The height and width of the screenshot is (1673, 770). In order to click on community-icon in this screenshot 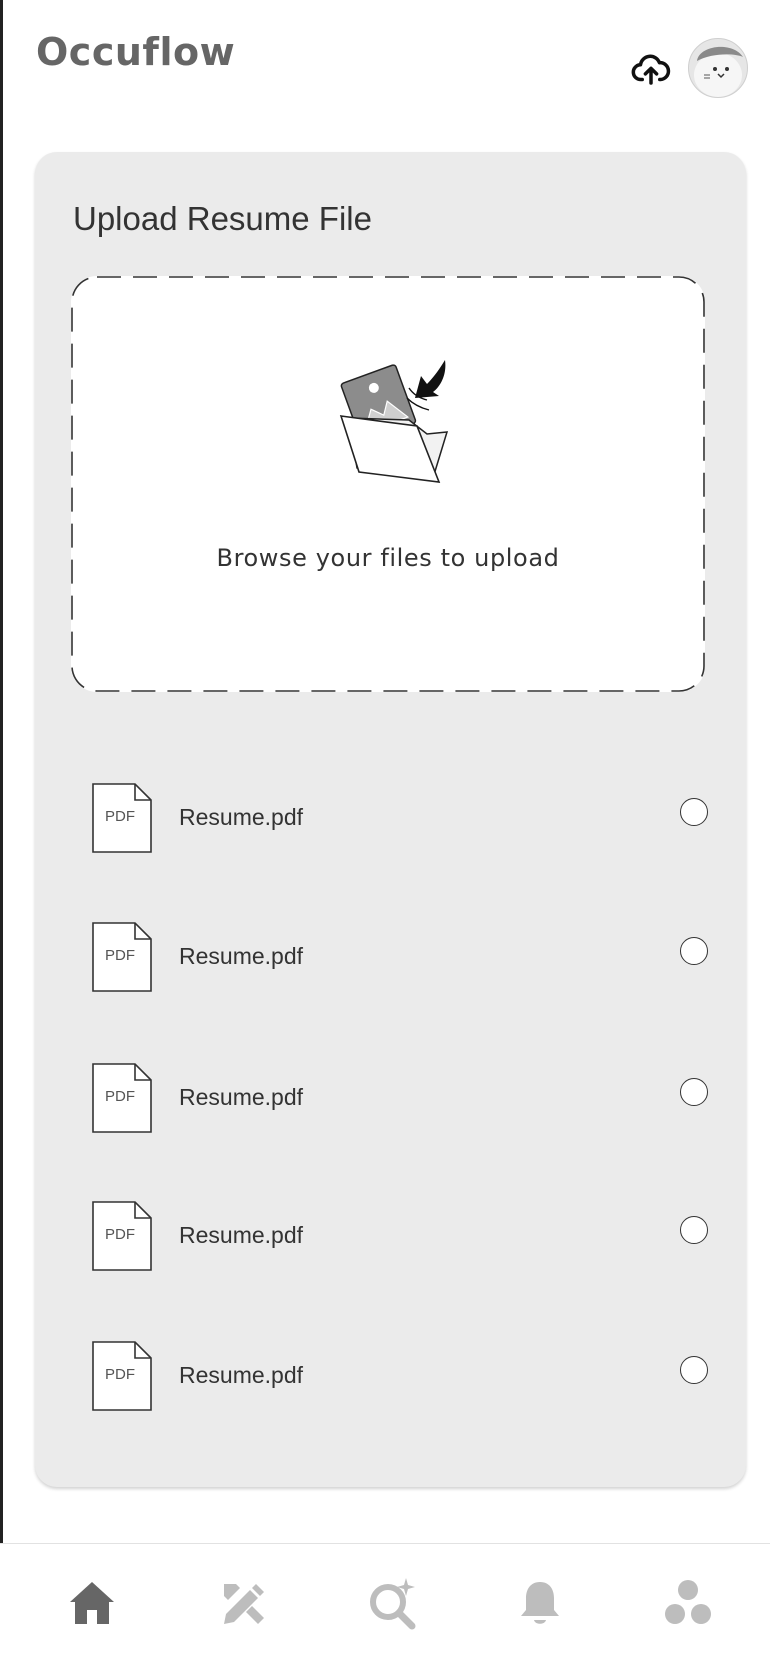, I will do `click(688, 1602)`.